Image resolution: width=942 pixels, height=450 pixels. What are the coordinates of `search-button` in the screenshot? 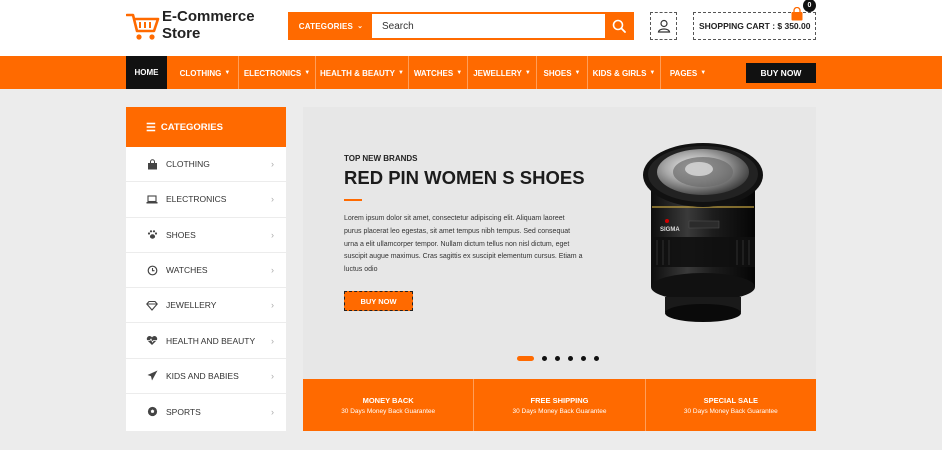 It's located at (618, 26).